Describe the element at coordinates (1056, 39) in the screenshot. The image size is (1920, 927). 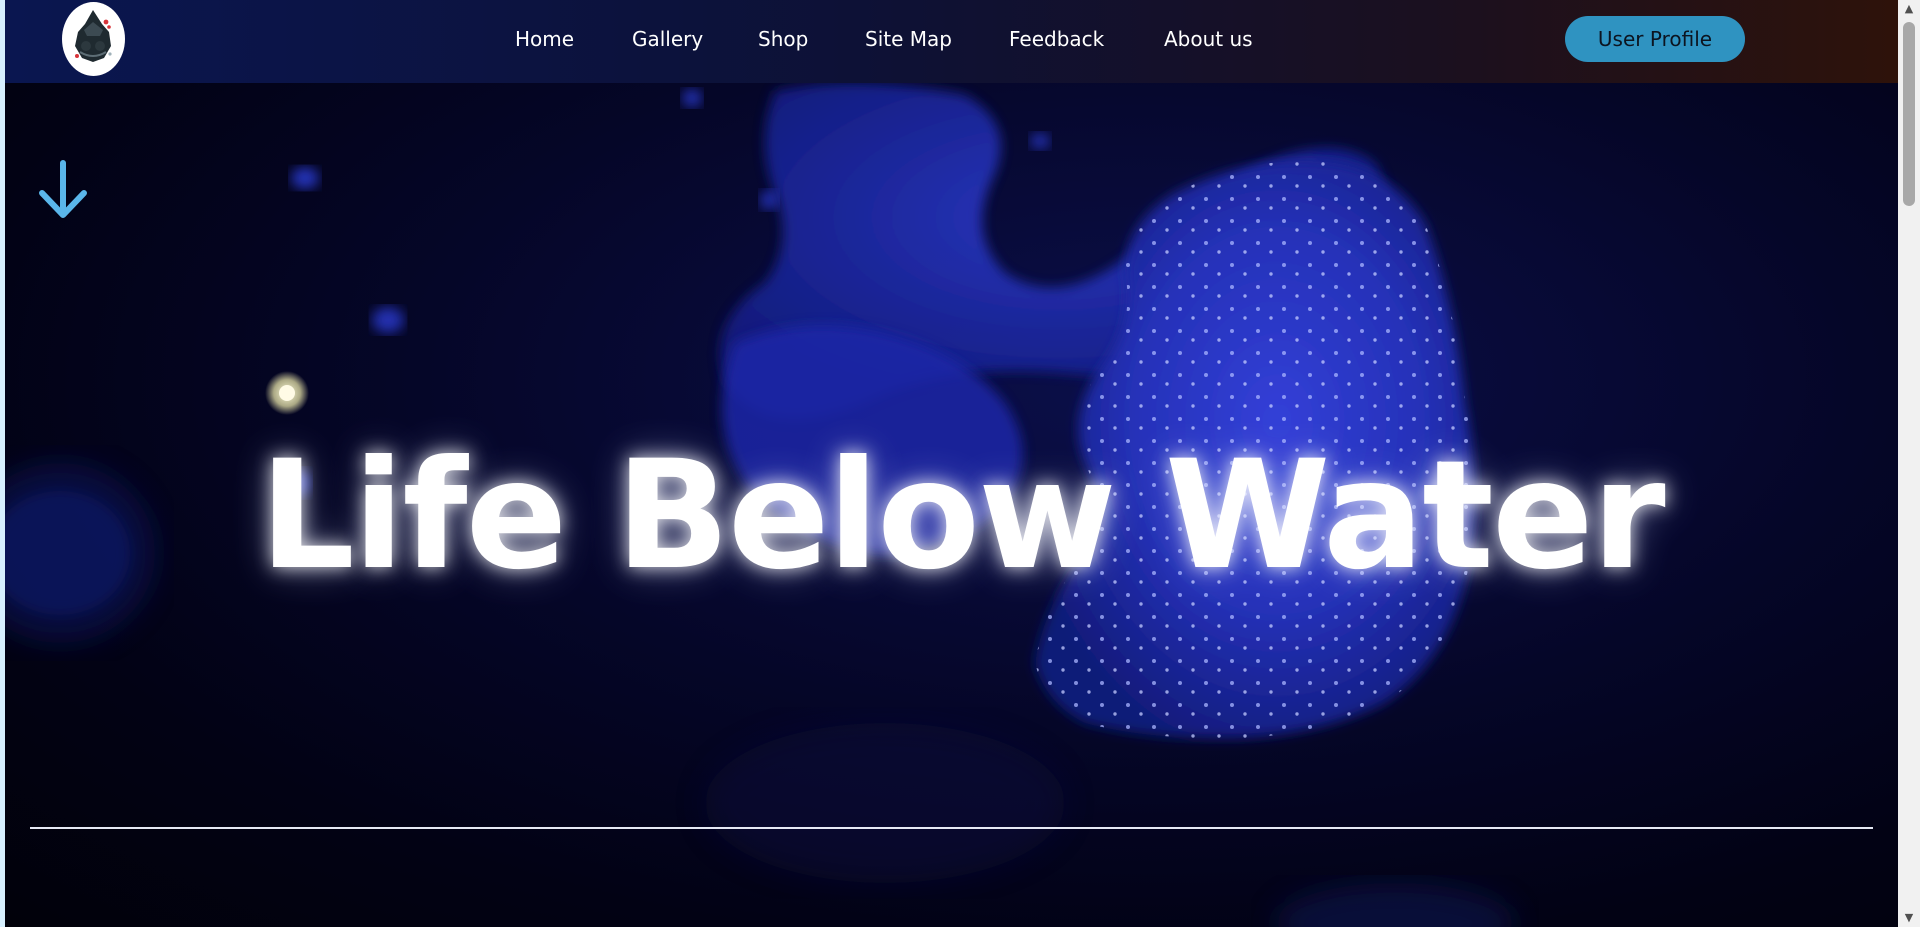
I see `nav-link-feedback: Feedback` at that location.